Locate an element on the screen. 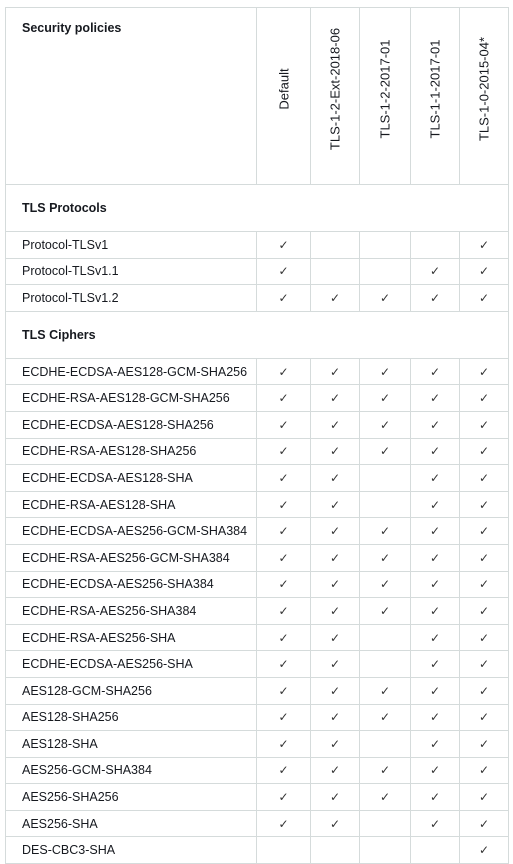 The image size is (513, 864). row-name: ECDHE-RSA-AES128-SHA256 is located at coordinates (131, 451).